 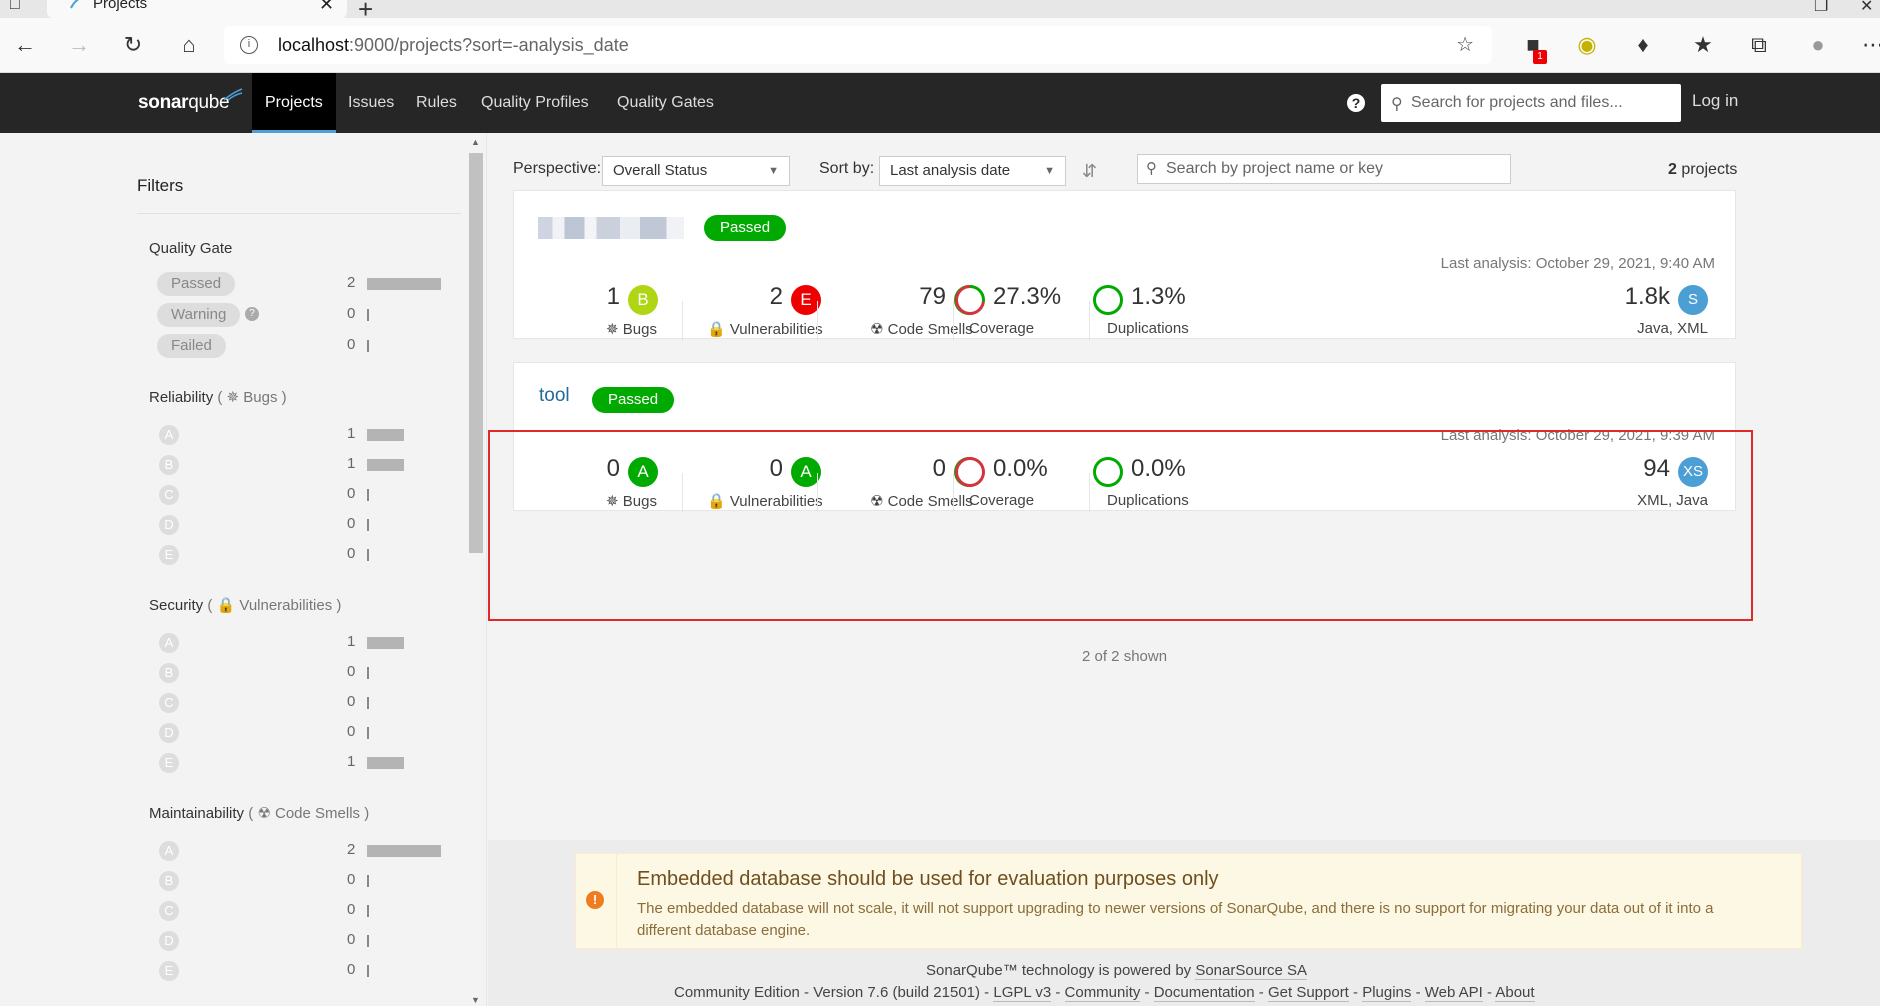 What do you see at coordinates (1387, 993) in the screenshot?
I see `footer-link-plugins: Plugins` at bounding box center [1387, 993].